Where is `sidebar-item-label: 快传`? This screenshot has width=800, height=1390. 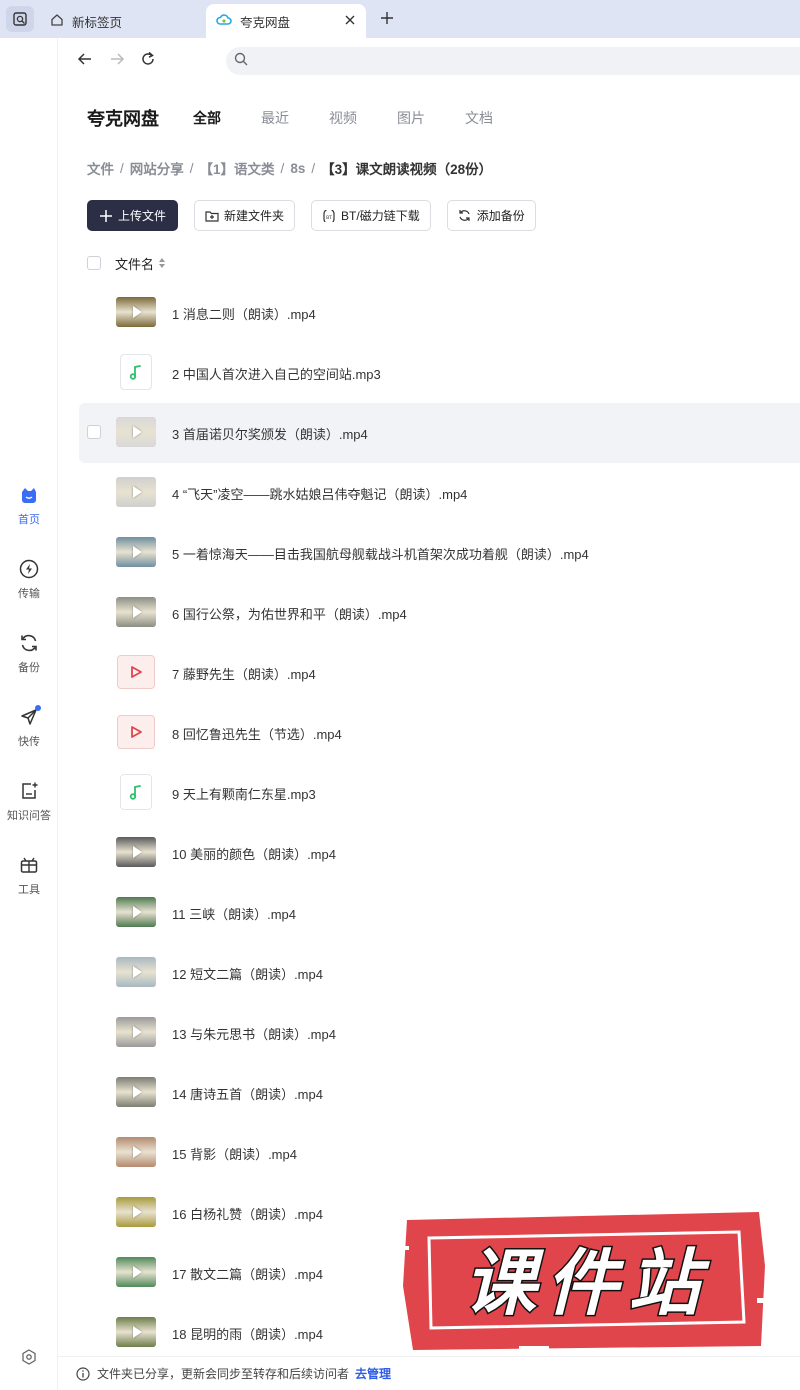
sidebar-item-label: 快传 is located at coordinates (29, 742).